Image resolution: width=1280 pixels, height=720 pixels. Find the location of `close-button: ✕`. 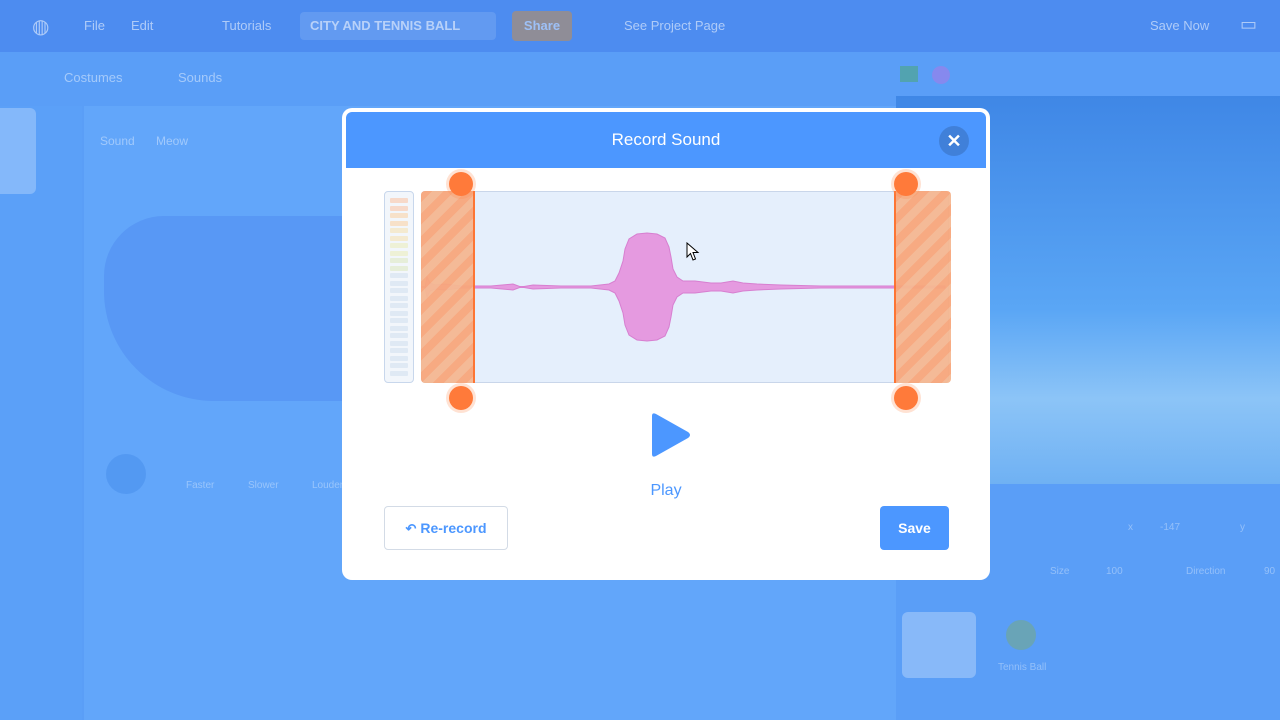

close-button: ✕ is located at coordinates (954, 141).